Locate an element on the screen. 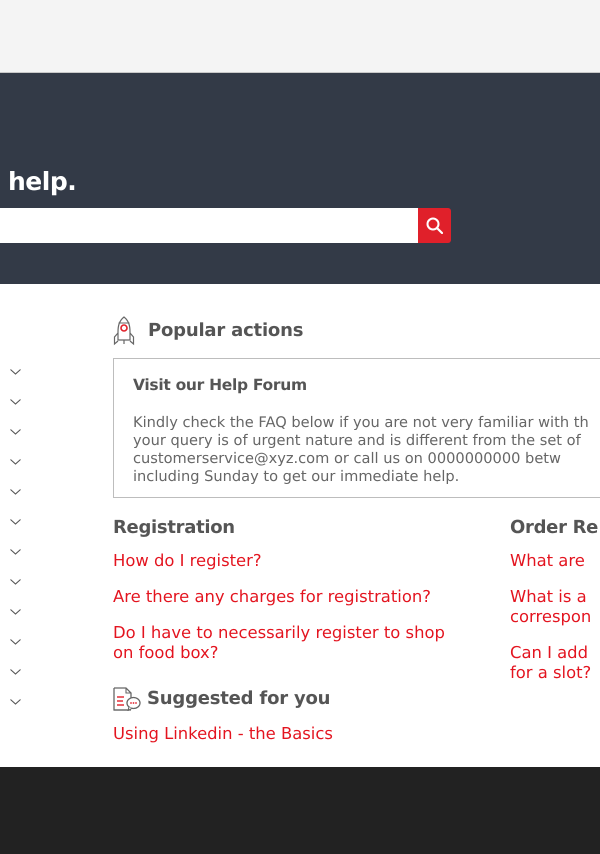 The image size is (600, 854). card-title: Visit our Help Forum is located at coordinates (220, 385).